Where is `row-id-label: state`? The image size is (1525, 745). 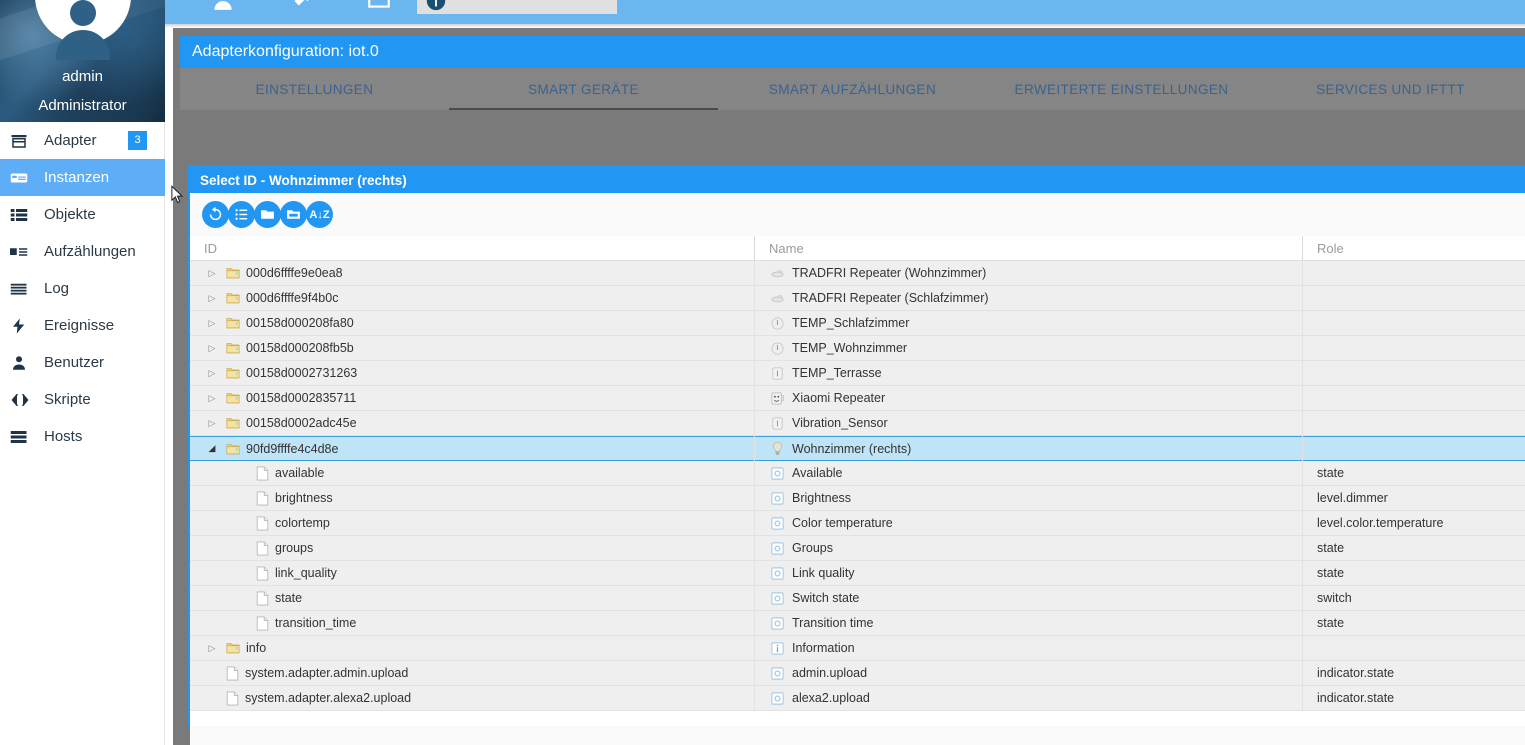 row-id-label: state is located at coordinates (289, 598).